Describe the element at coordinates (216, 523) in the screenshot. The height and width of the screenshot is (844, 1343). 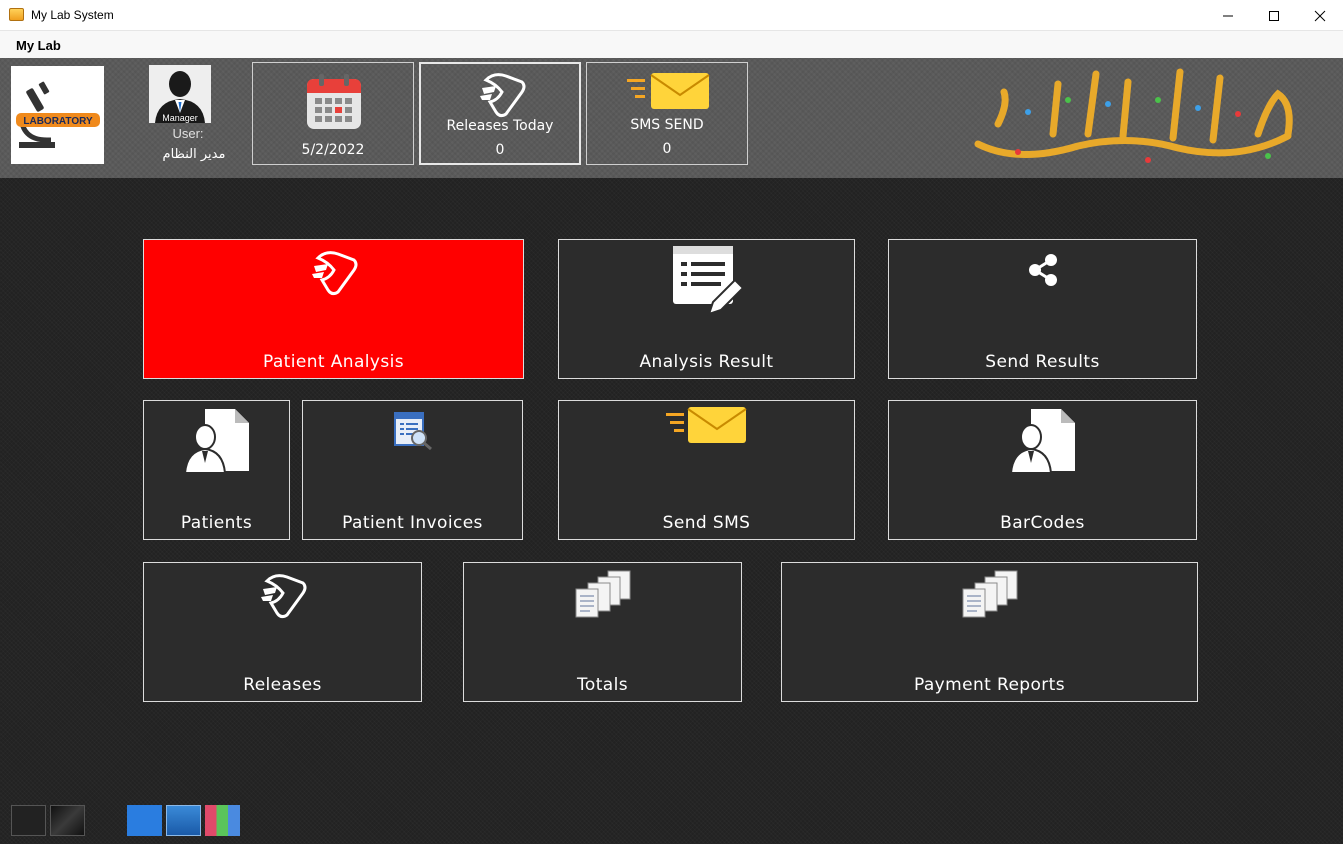
I see `patients-label: Patients` at that location.